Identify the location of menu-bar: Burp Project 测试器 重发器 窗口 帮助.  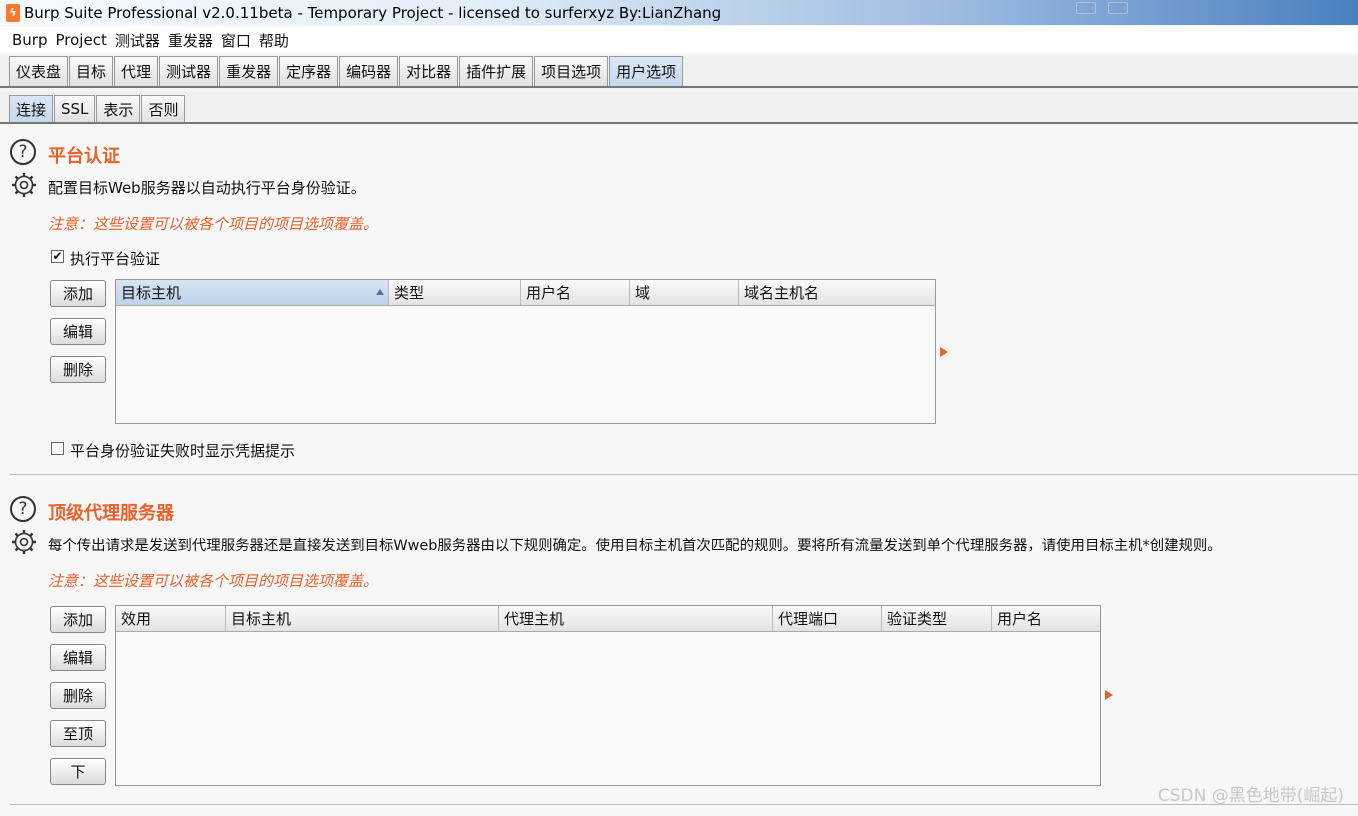
(679, 40).